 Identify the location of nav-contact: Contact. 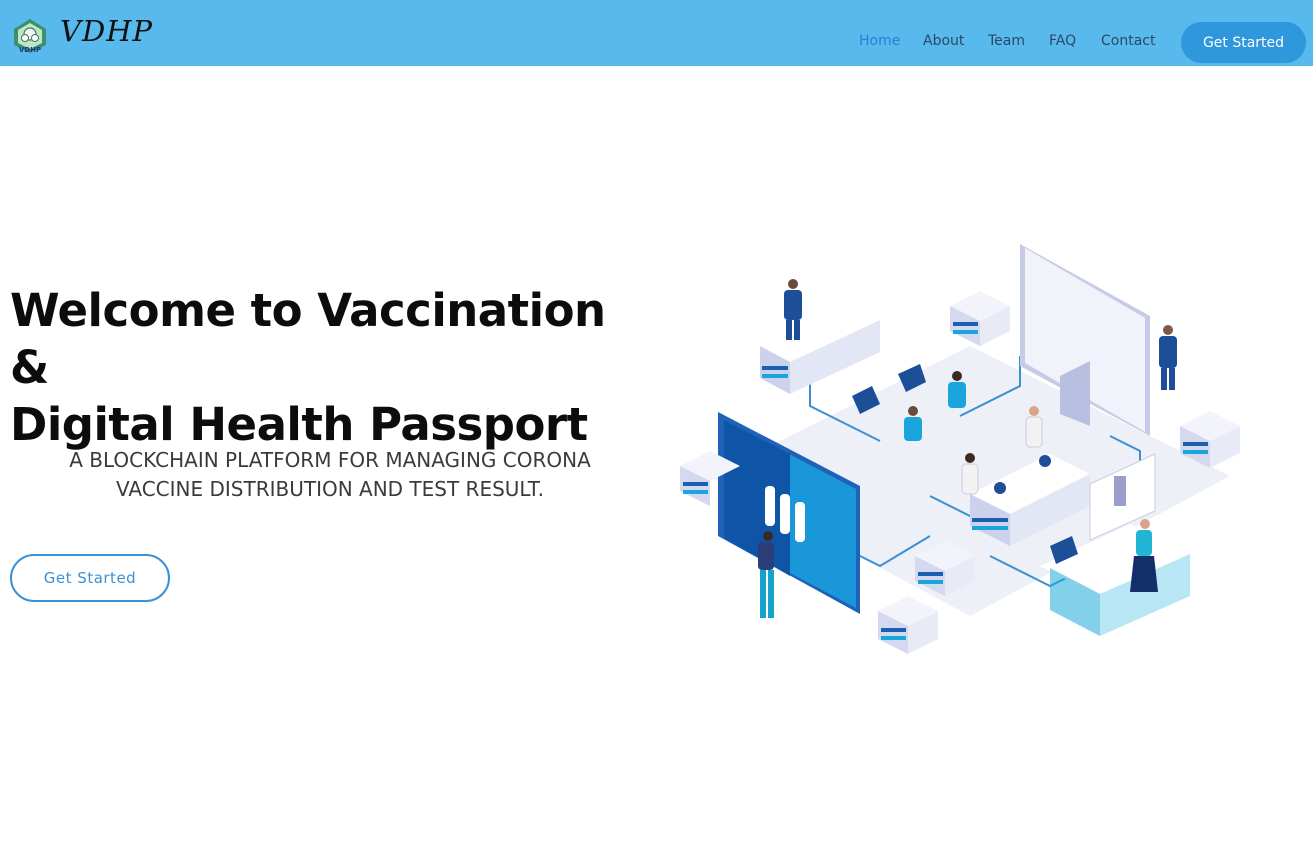
(1128, 41).